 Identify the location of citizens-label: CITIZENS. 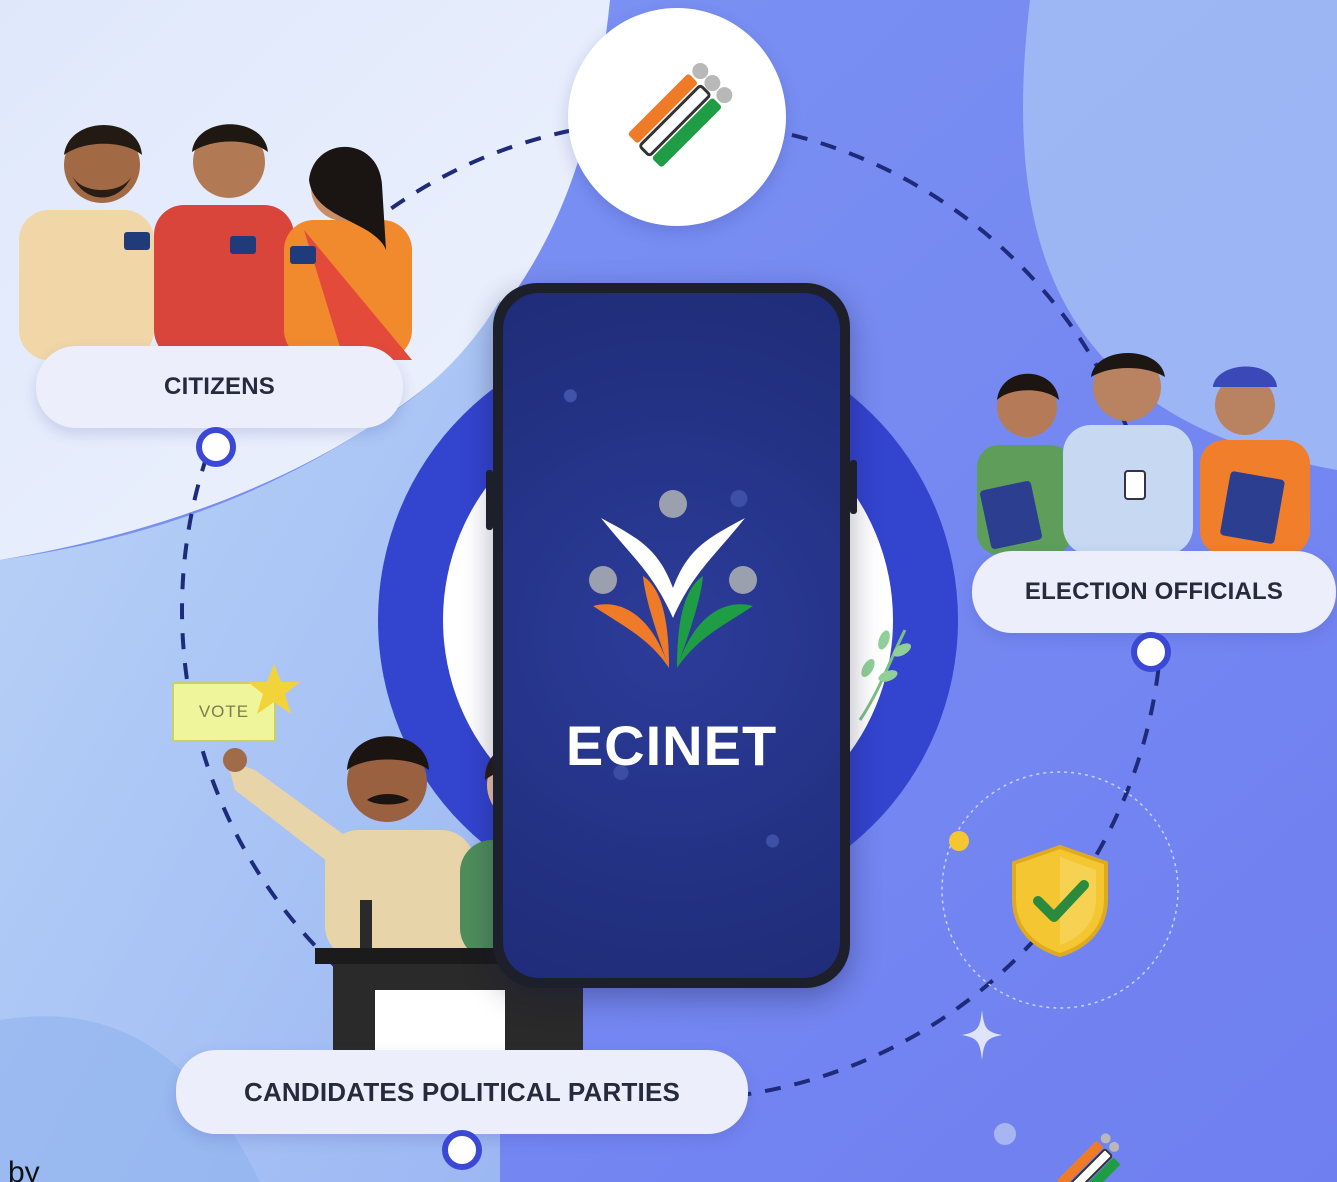
(219, 387).